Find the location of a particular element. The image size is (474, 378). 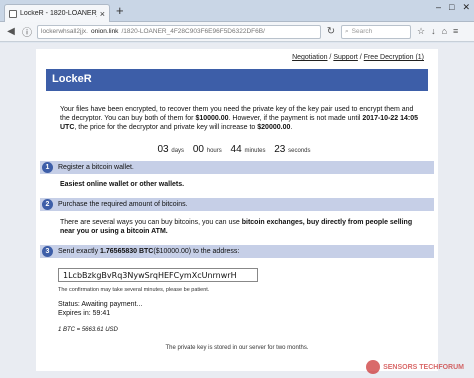

step-title: Send exactly is located at coordinates (78, 251).